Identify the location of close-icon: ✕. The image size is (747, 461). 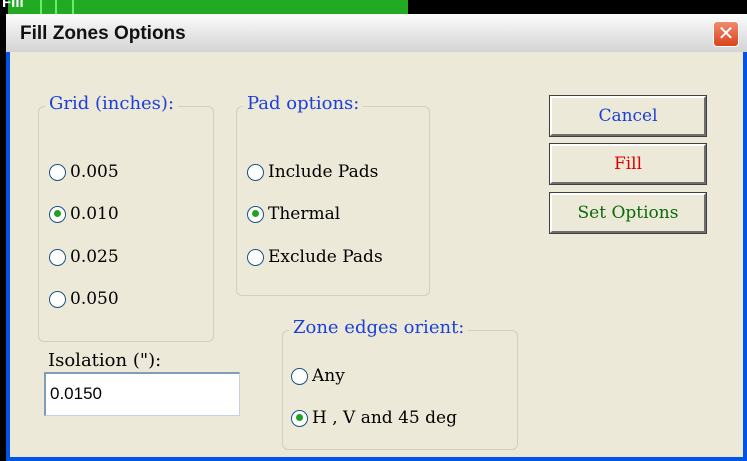
(726, 33).